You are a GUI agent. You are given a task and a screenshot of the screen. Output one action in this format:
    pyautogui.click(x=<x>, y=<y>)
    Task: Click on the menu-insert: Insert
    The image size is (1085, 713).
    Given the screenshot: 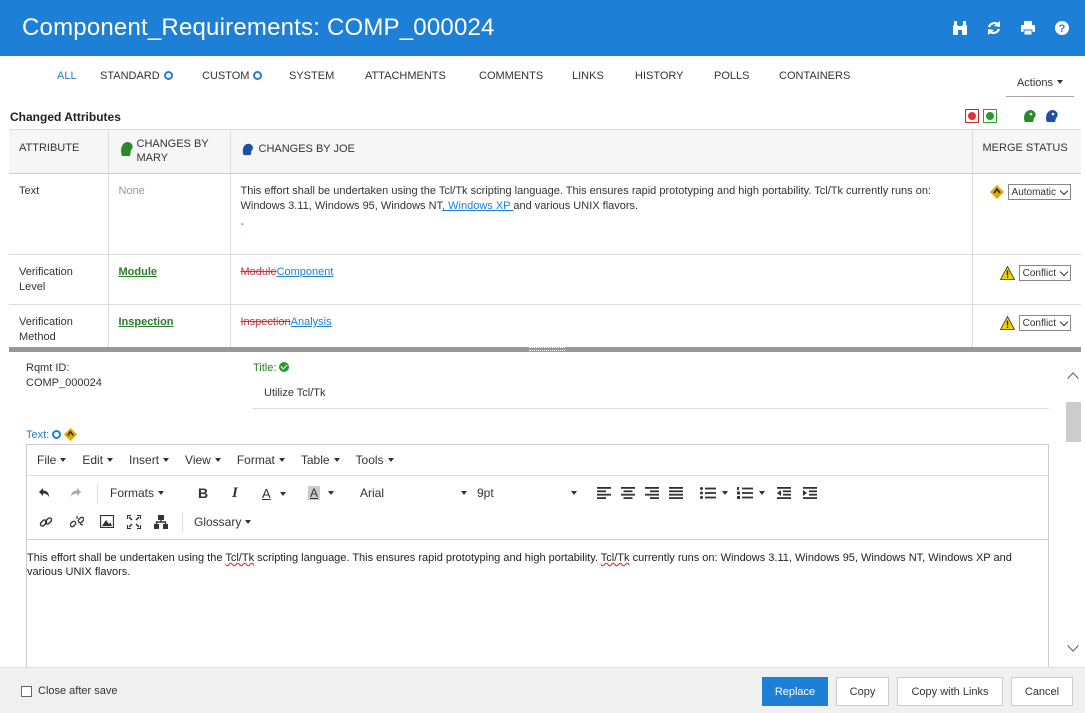 What is the action you would take?
    pyautogui.click(x=149, y=460)
    